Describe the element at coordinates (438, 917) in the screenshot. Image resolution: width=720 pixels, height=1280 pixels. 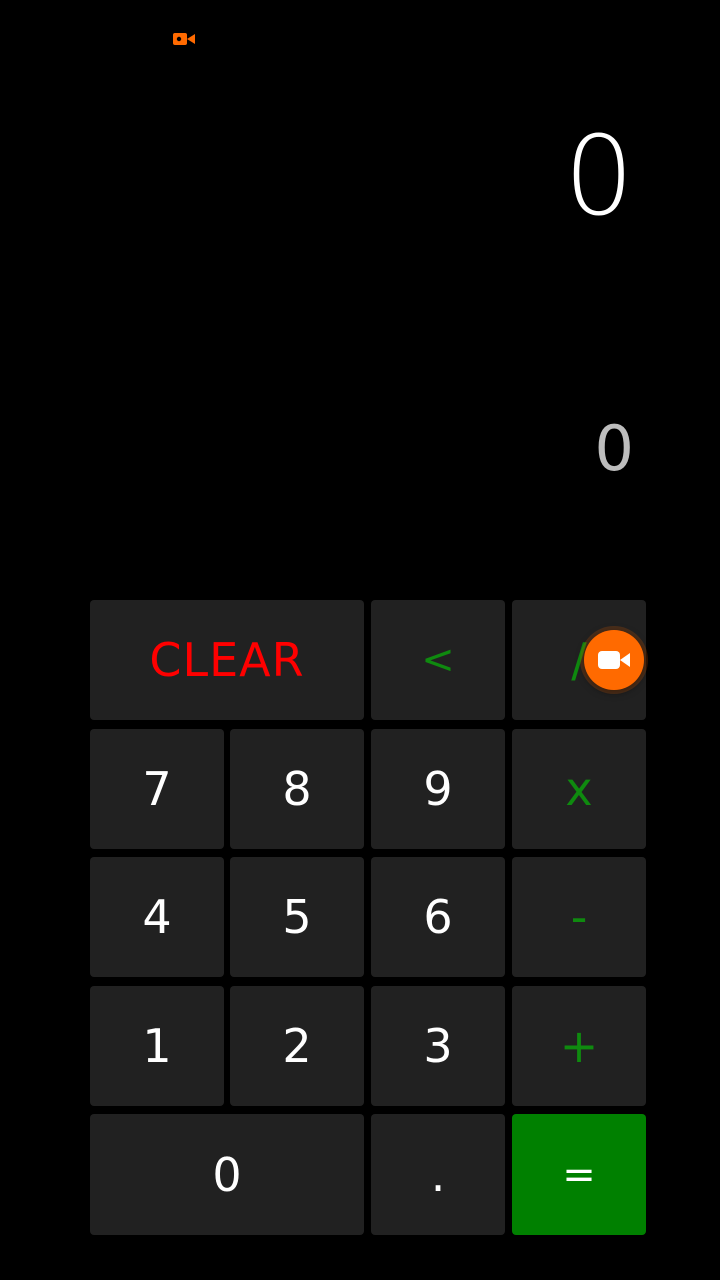
I see `digit-6-button: 6` at that location.